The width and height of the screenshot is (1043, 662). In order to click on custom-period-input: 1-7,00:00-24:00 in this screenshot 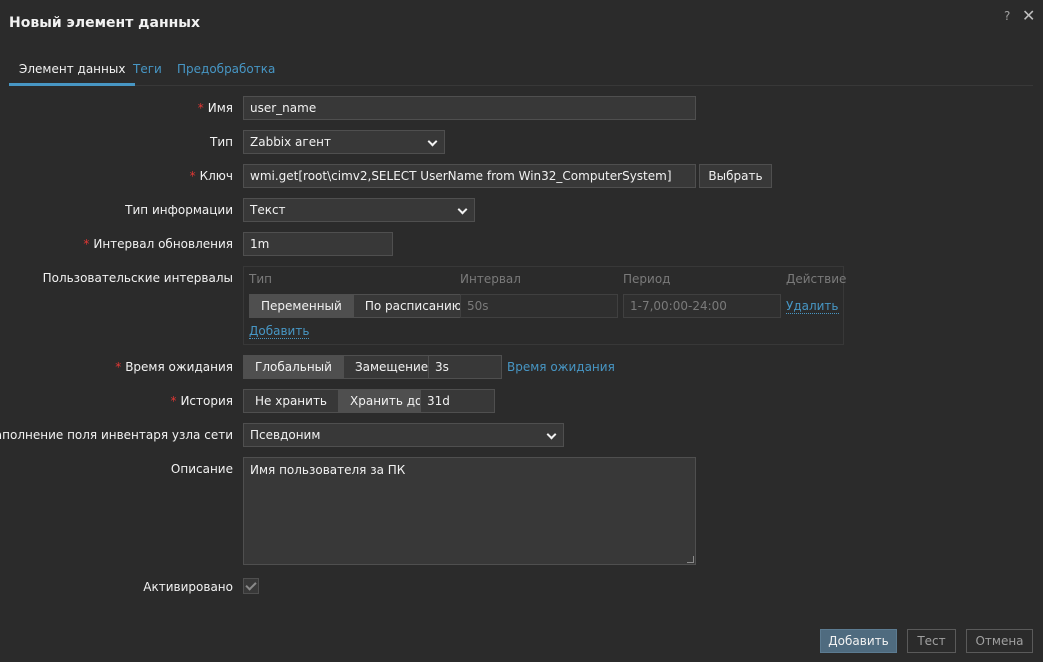, I will do `click(702, 306)`.